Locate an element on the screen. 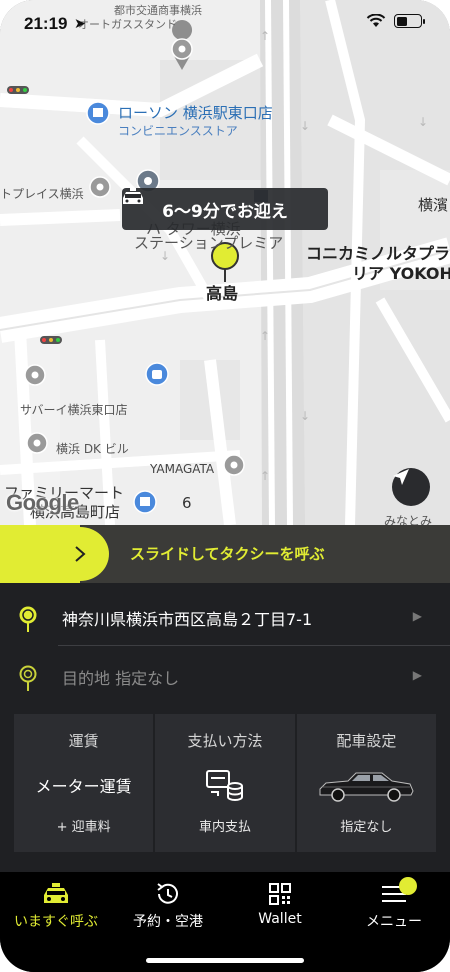 The width and height of the screenshot is (450, 972). payment-header: 支払い方法 is located at coordinates (225, 741).